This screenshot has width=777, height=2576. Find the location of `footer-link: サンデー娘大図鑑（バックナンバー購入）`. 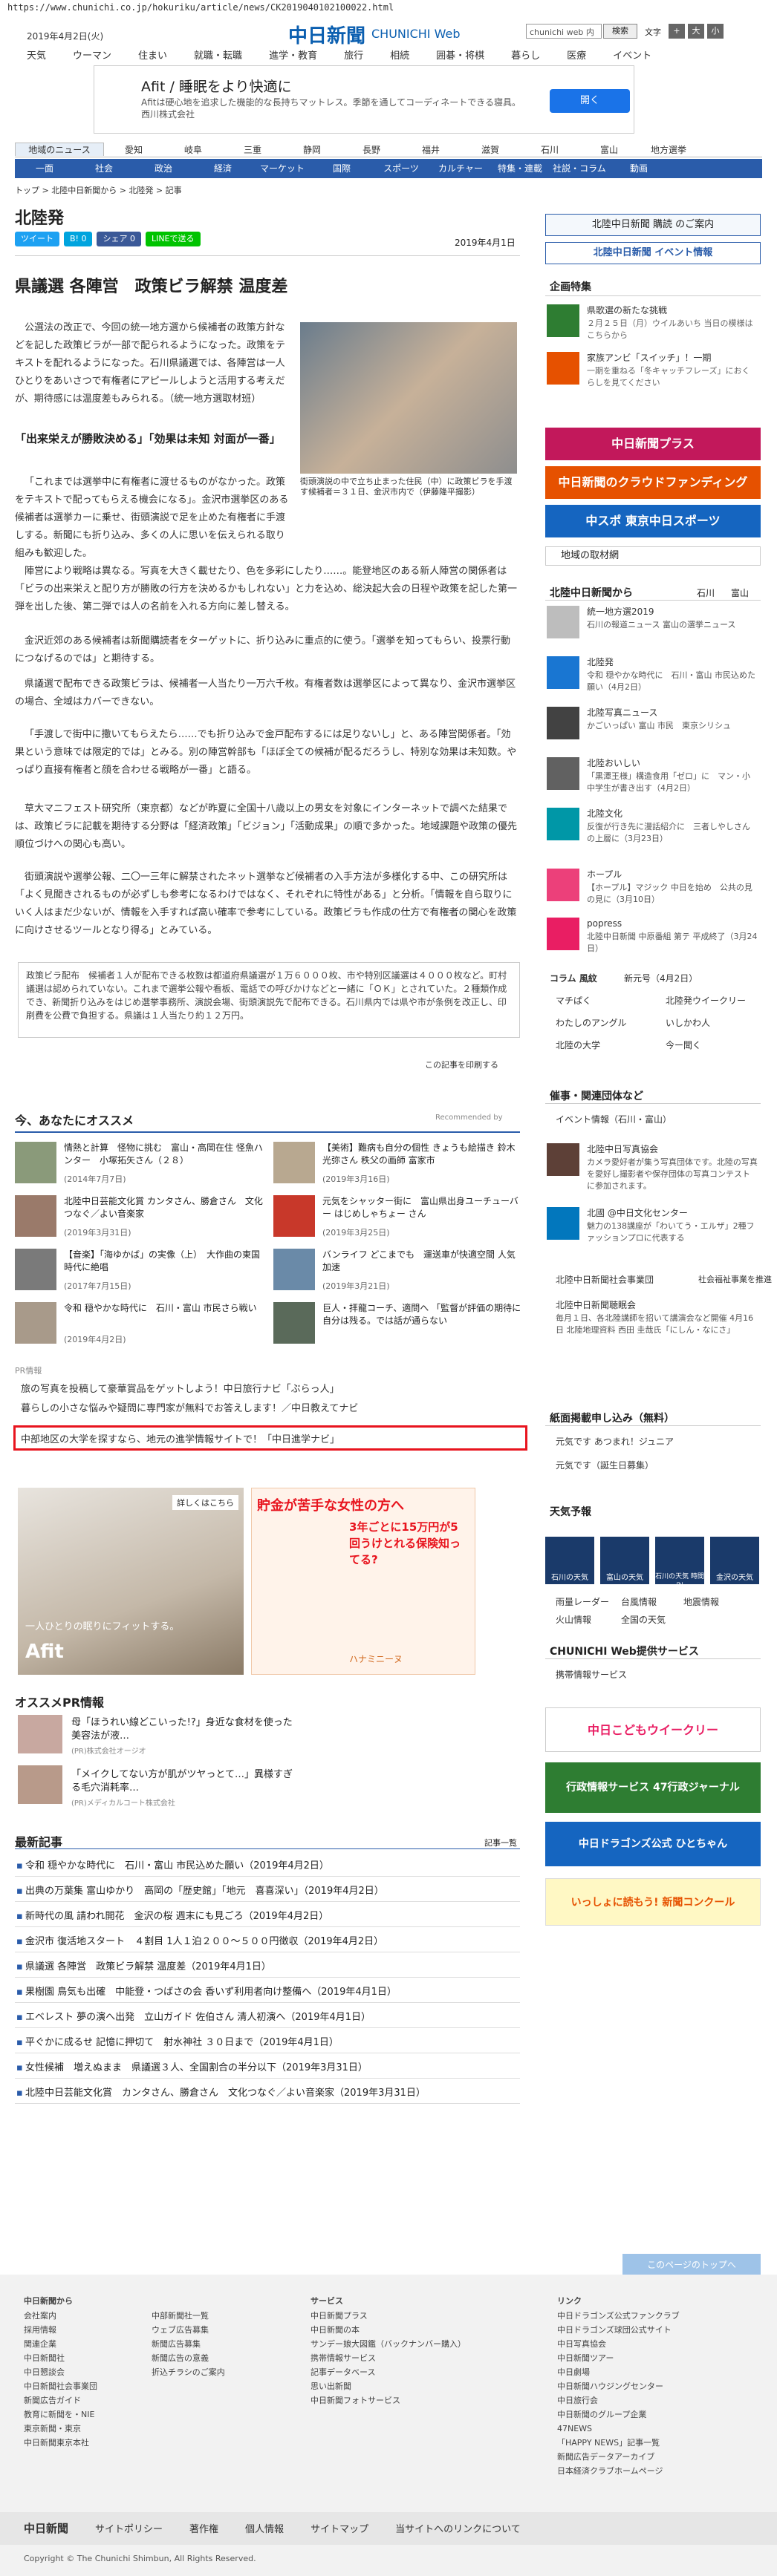

footer-link: サンデー娘大図鑑（バックナンバー購入） is located at coordinates (388, 2344).